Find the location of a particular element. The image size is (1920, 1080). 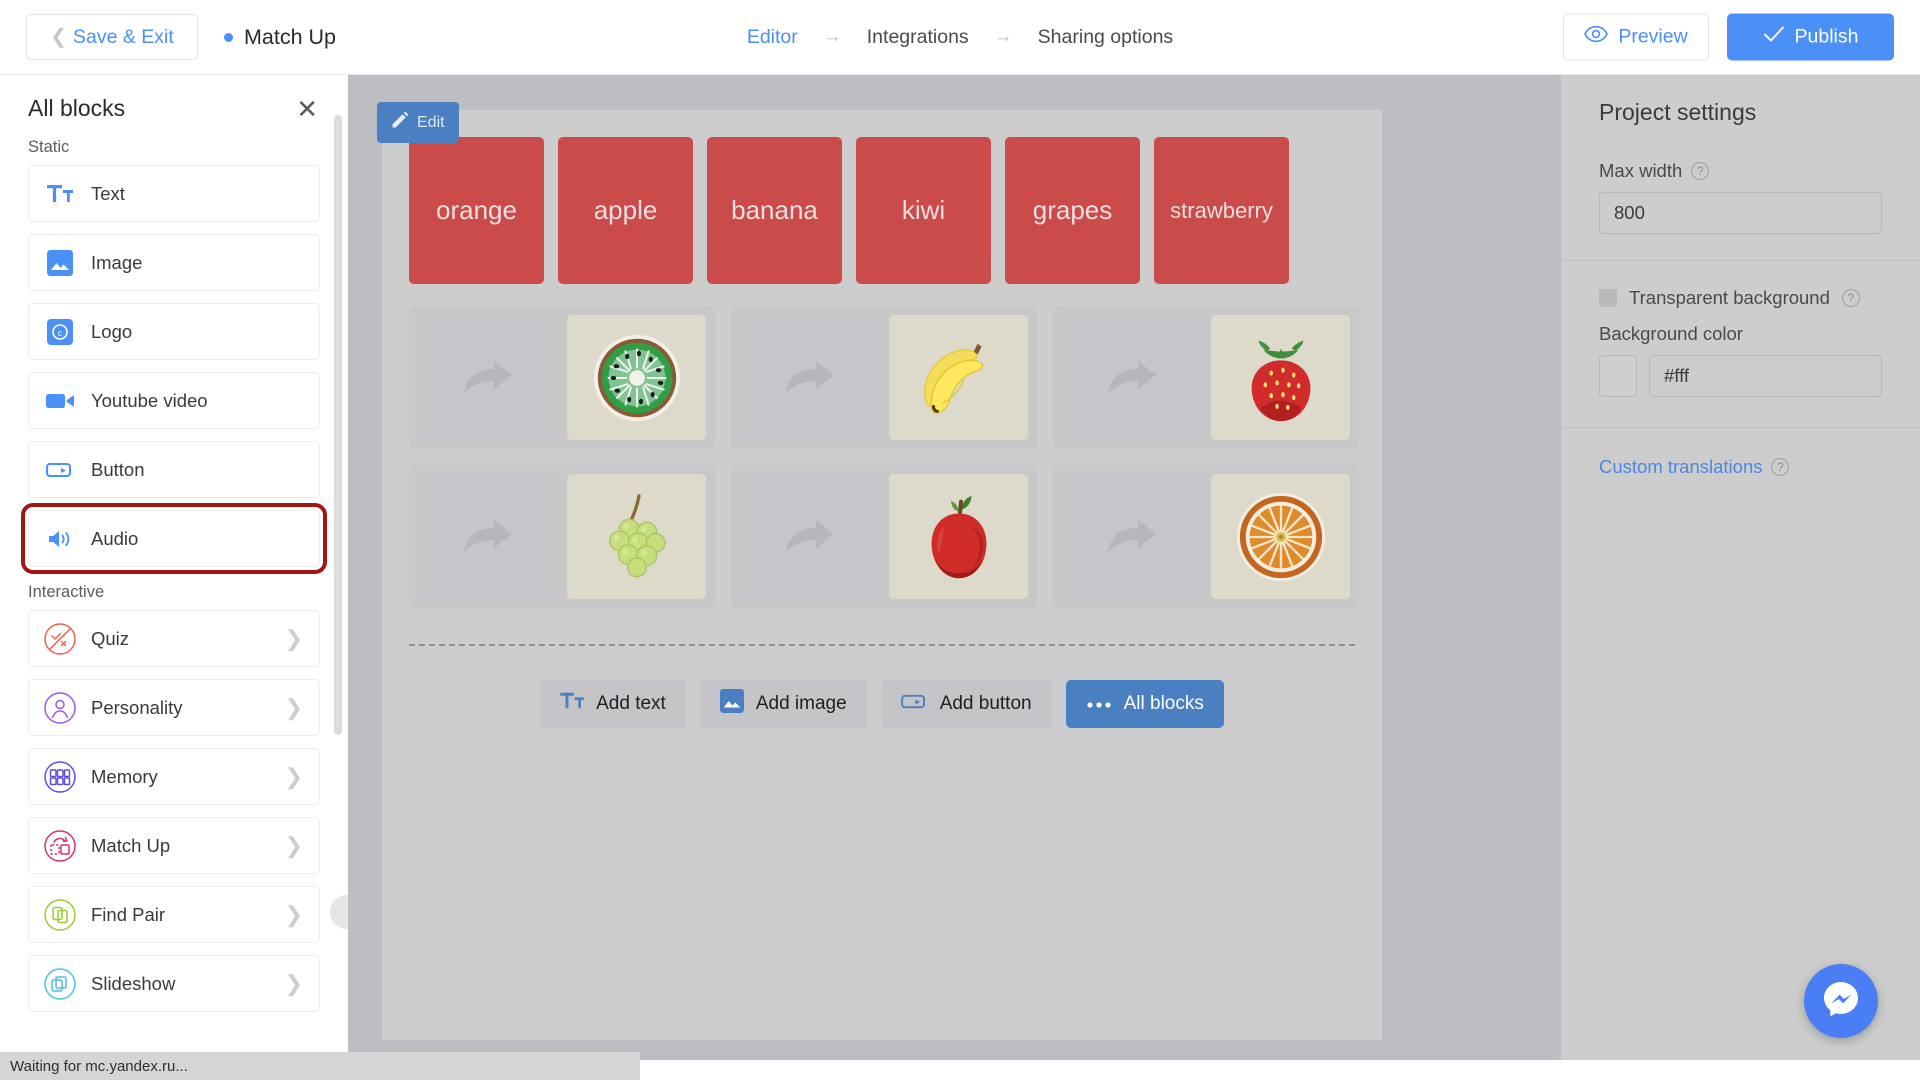

block-item-youtube-video: Youtube video is located at coordinates (174, 400).